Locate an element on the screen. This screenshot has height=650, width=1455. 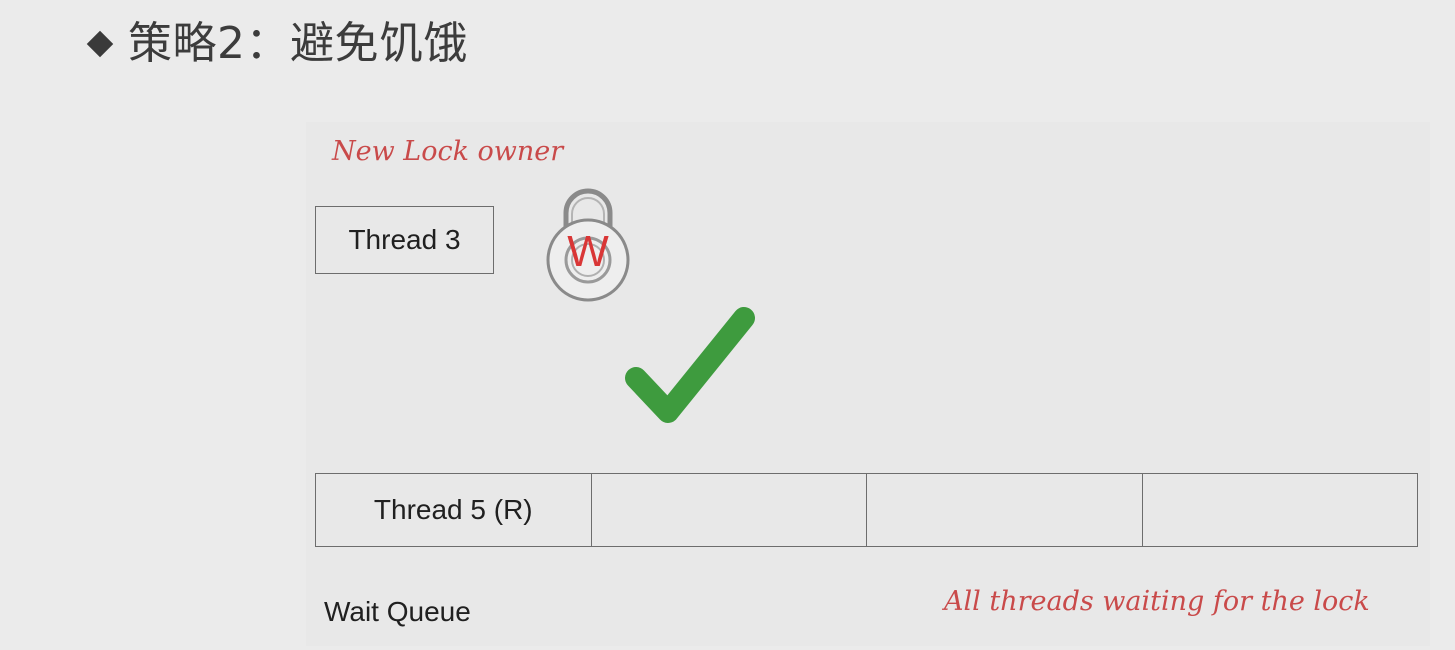
owner-thread-box: Thread 3 is located at coordinates (404, 240).